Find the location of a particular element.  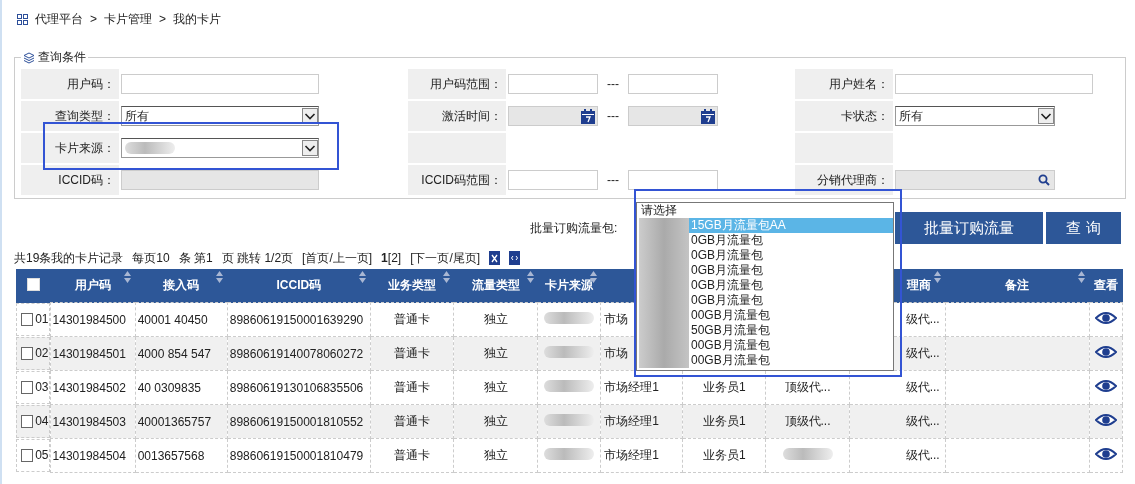

column-header: 理商 is located at coordinates (919, 285).